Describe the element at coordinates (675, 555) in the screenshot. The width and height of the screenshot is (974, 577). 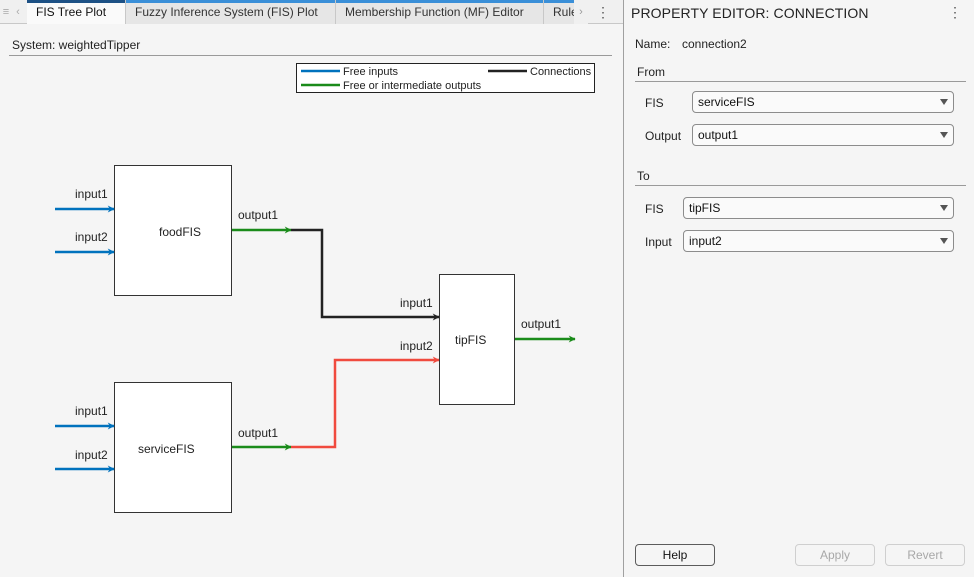
I see `help-button: Help` at that location.